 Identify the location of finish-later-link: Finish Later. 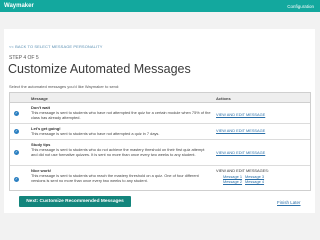
(289, 202).